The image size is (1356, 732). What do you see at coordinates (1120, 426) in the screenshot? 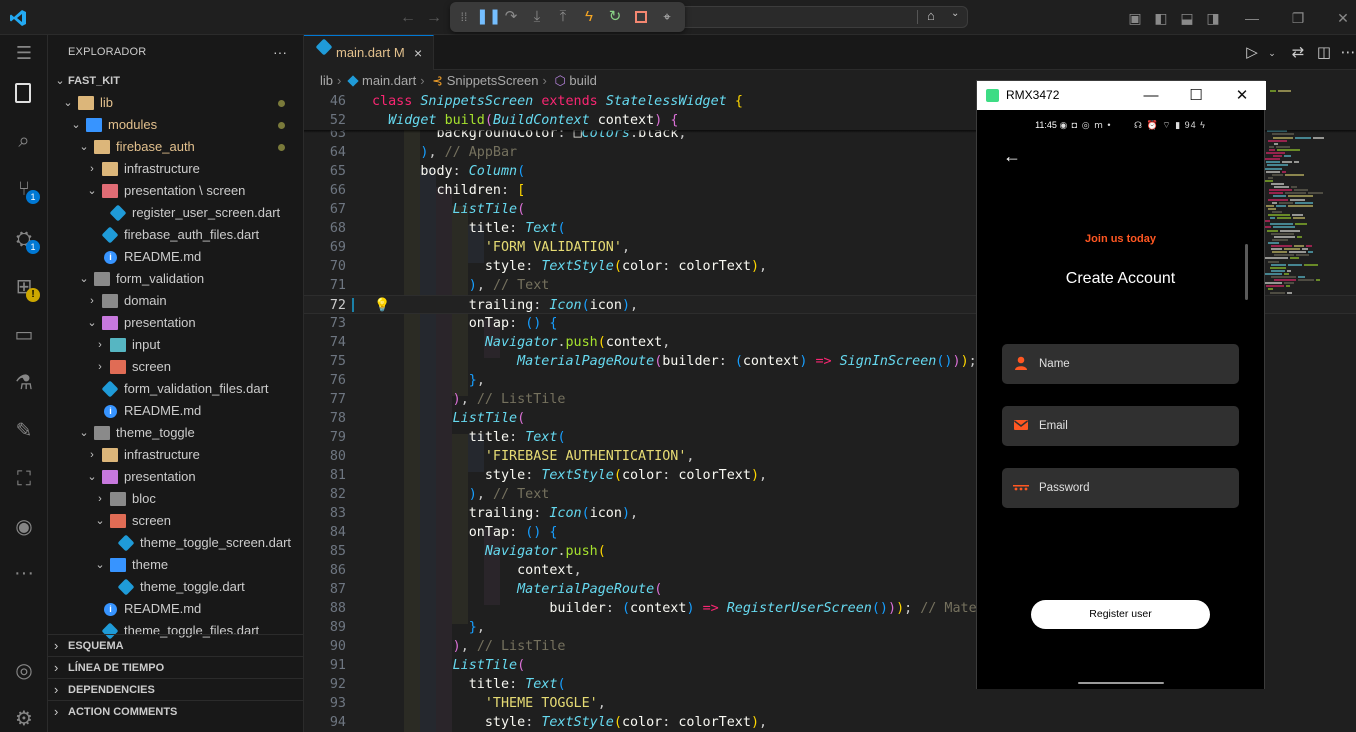
I see `email-field: Email` at bounding box center [1120, 426].